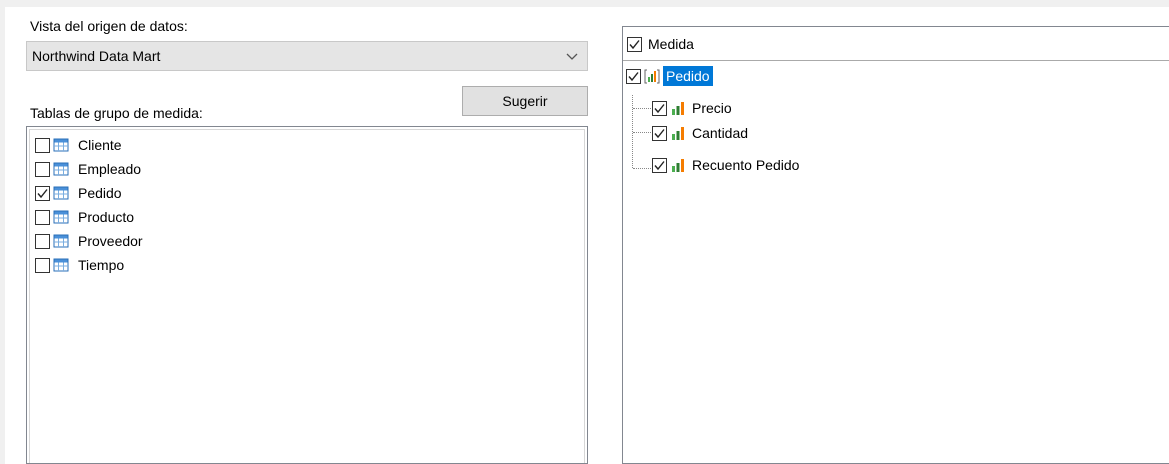 This screenshot has width=1169, height=464. What do you see at coordinates (116, 113) in the screenshot?
I see `measure-group-tables-label: Tablas de grupo de medida:` at bounding box center [116, 113].